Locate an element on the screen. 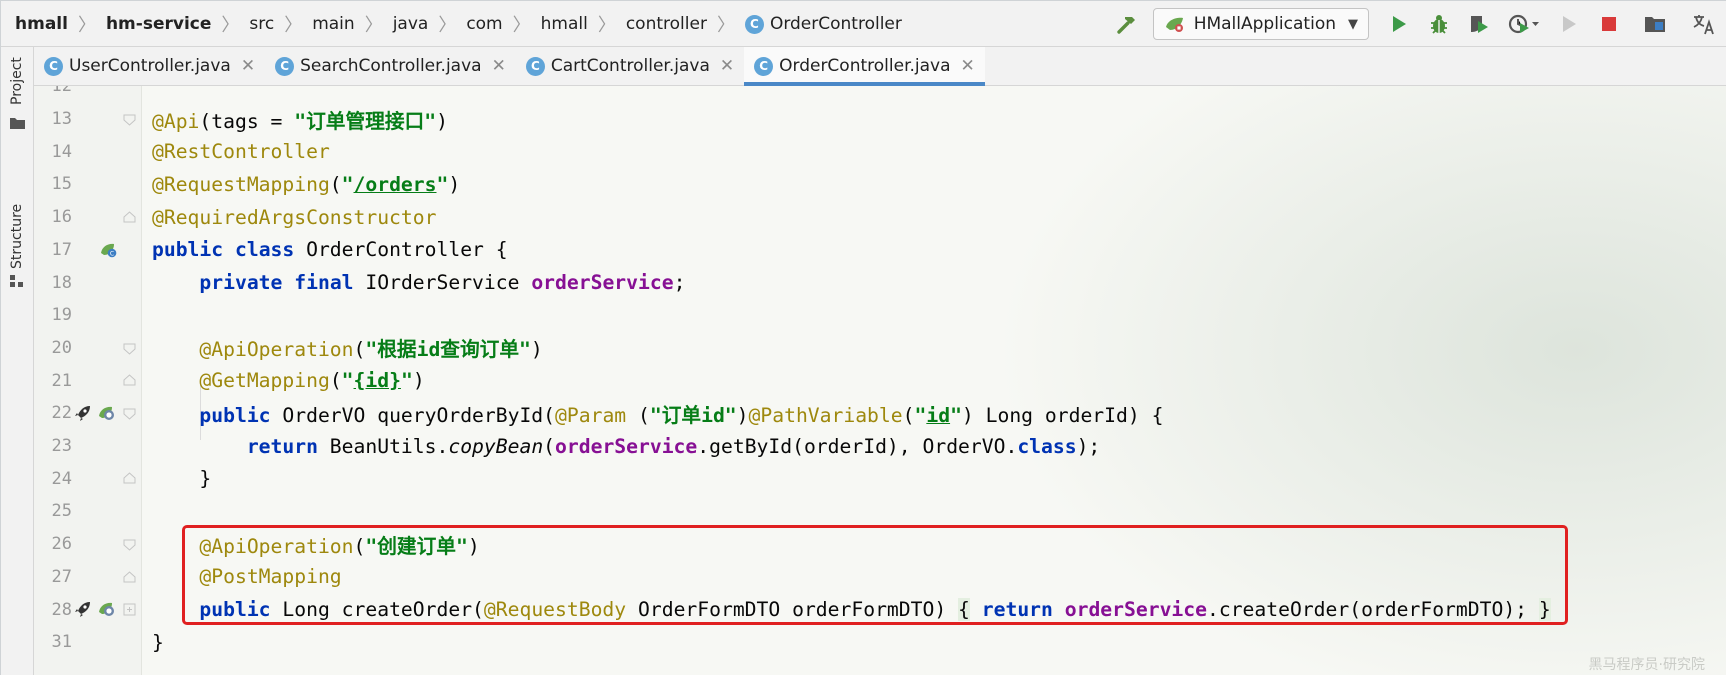 Image resolution: width=1726 pixels, height=675 pixels. breadcrumb-item: main is located at coordinates (333, 24).